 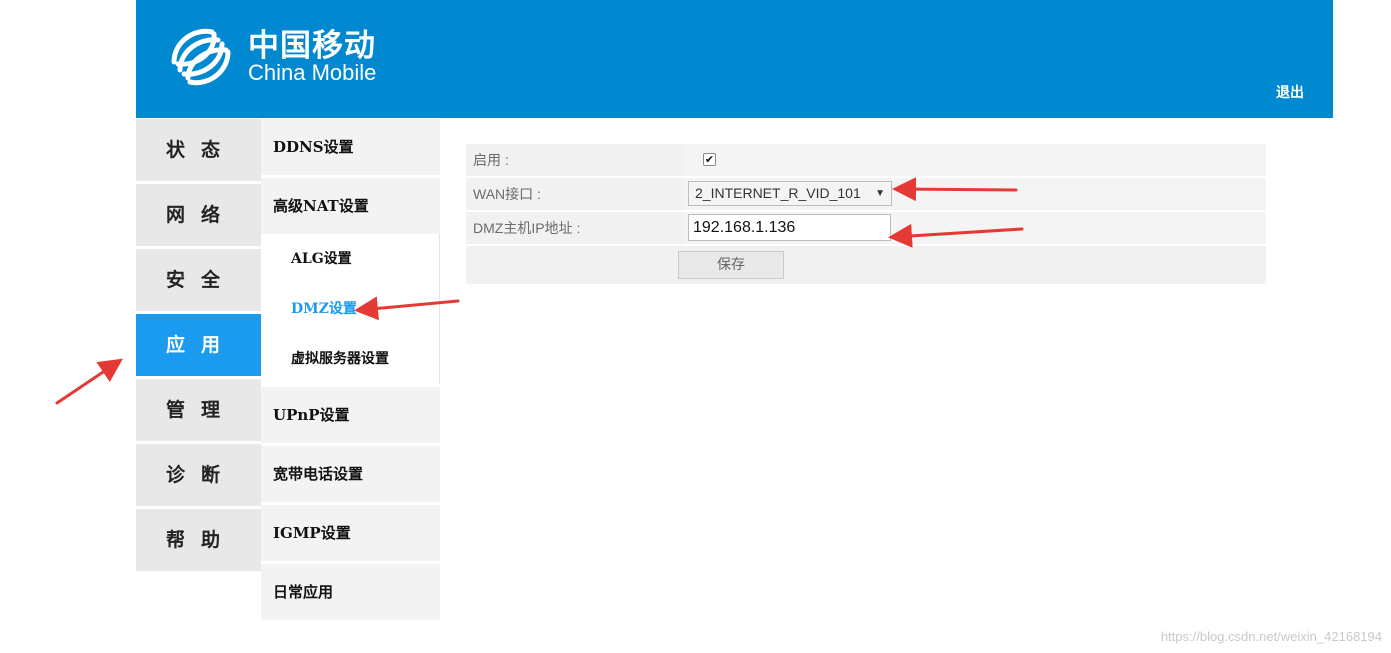 I want to click on third-menu-item-virtual-server: 虚拟服务器设置, so click(x=356, y=359).